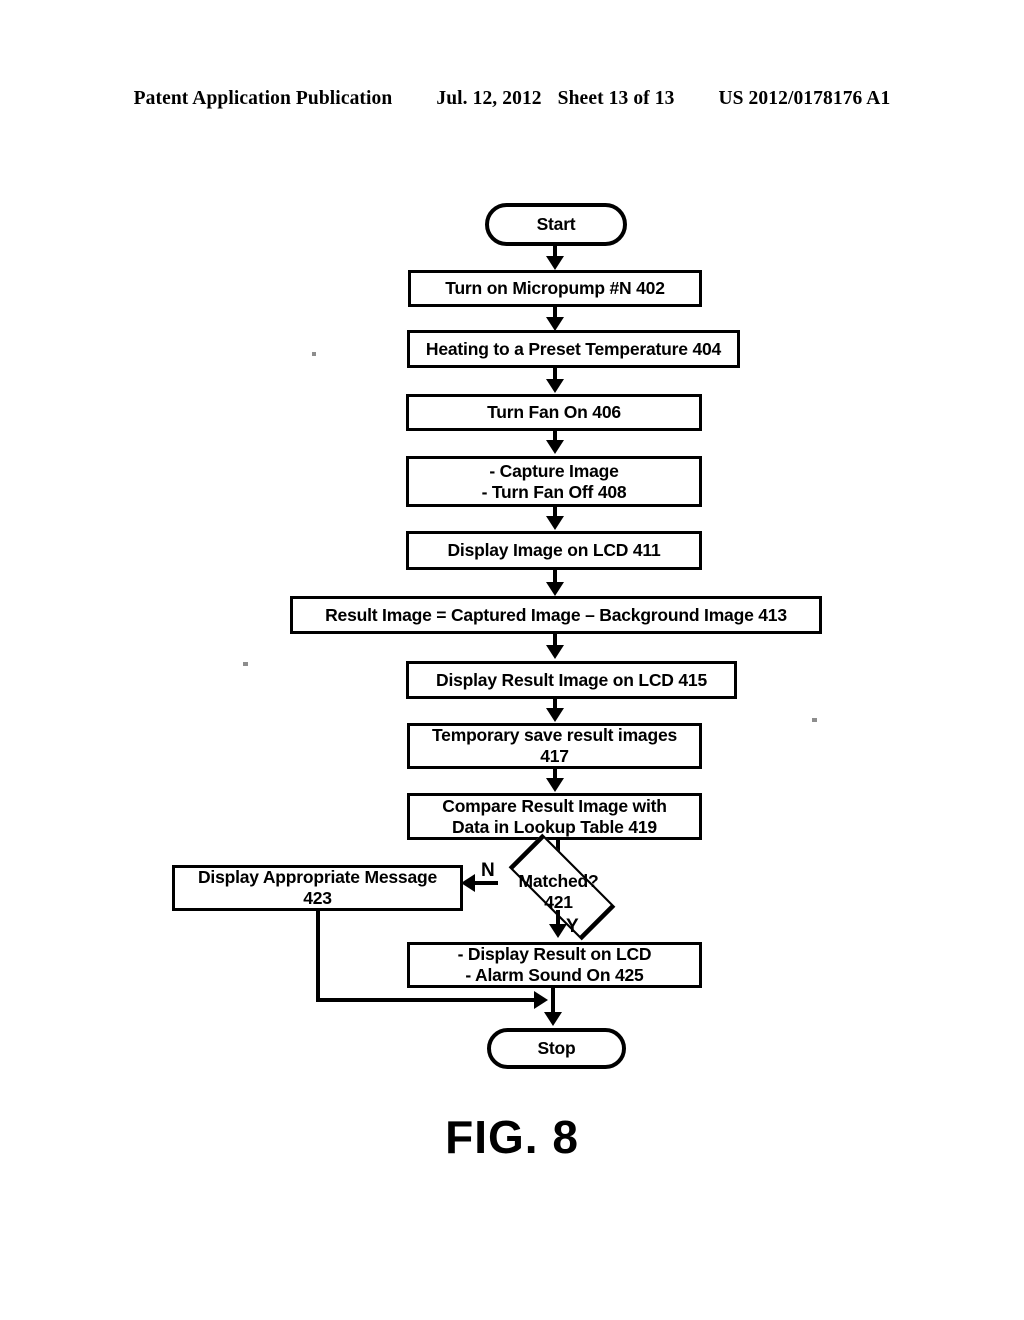  Describe the element at coordinates (541, 1000) in the screenshot. I see `arrowhead-423-join` at that location.